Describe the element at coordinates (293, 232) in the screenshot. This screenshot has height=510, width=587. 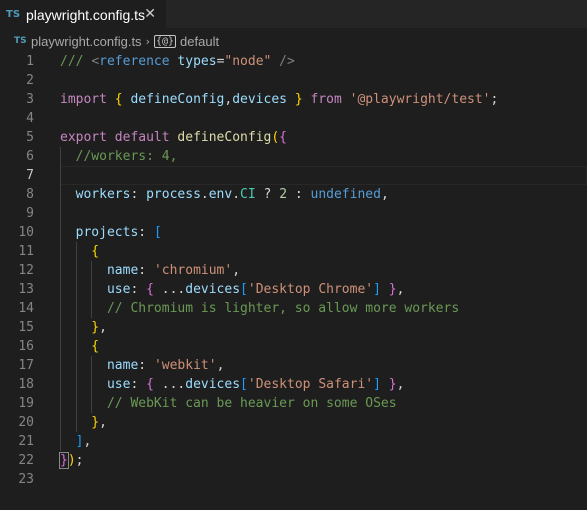
I see `code-line: 10 projects: [` at that location.